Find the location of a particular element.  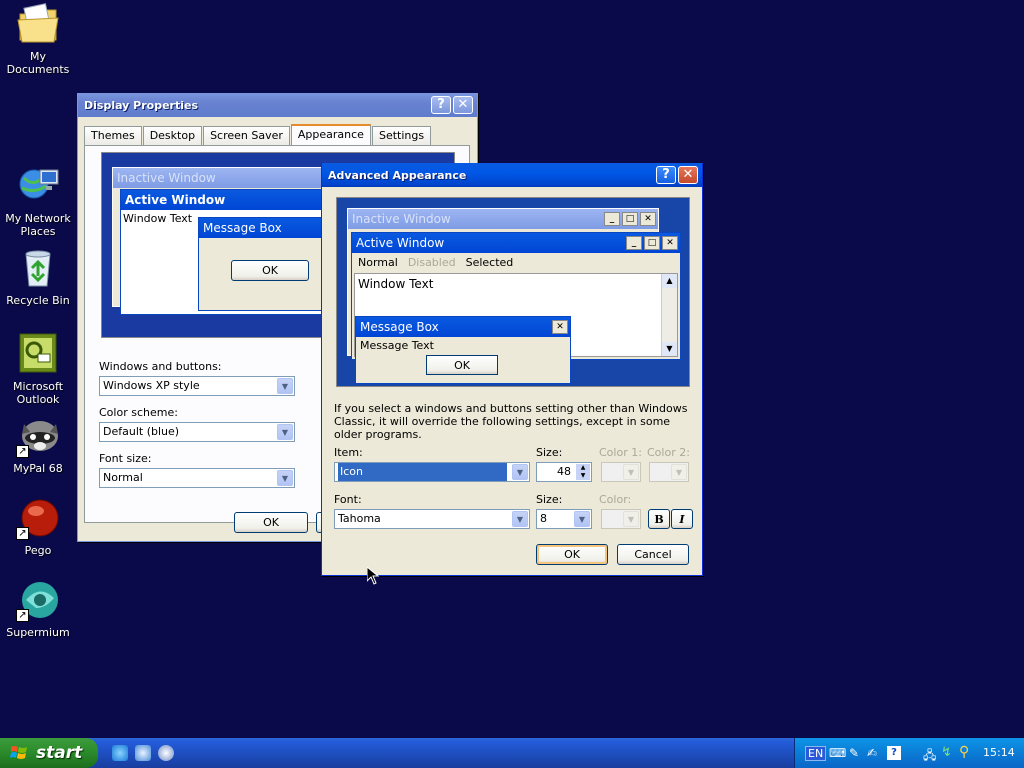

desktop-icon-label: MyPal 68 is located at coordinates (38, 468).